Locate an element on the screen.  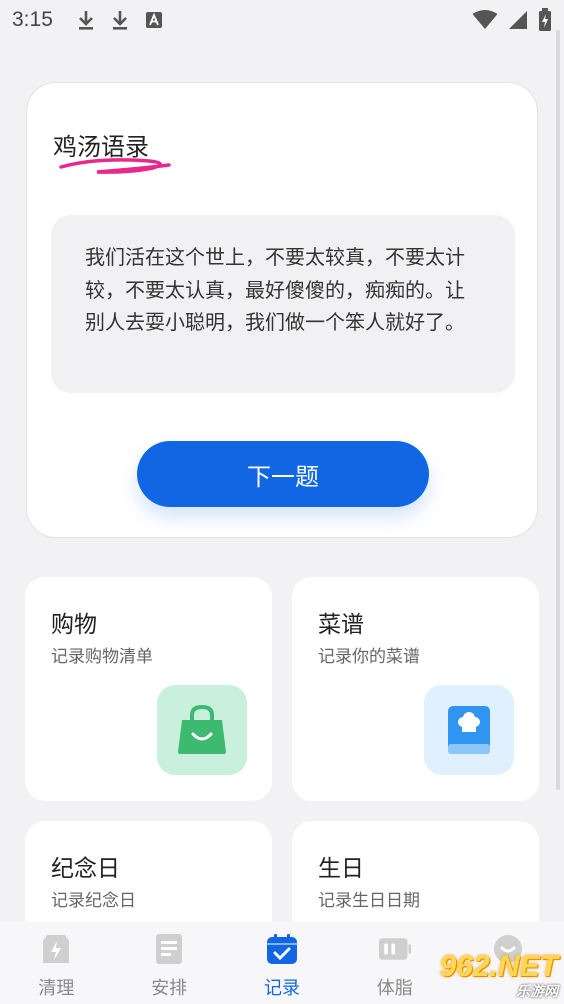
nav-label: 记录 is located at coordinates (281, 988).